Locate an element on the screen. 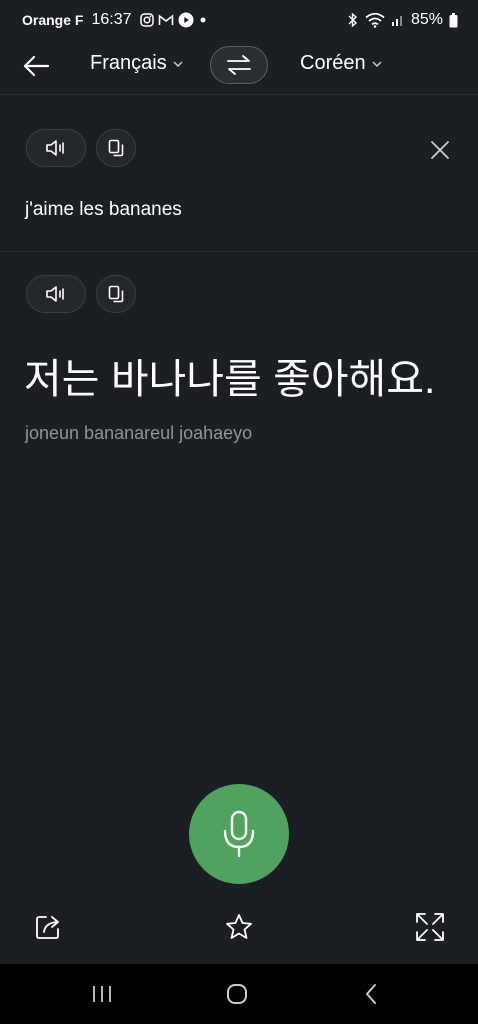  translated-text: 저는 바나나를 좋아해요. is located at coordinates (230, 379).